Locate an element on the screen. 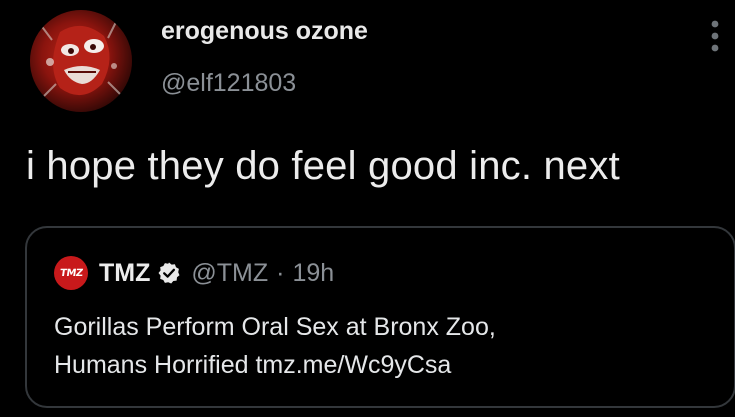 This screenshot has height=417, width=735. quoted-author-name: TMZ is located at coordinates (124, 273).